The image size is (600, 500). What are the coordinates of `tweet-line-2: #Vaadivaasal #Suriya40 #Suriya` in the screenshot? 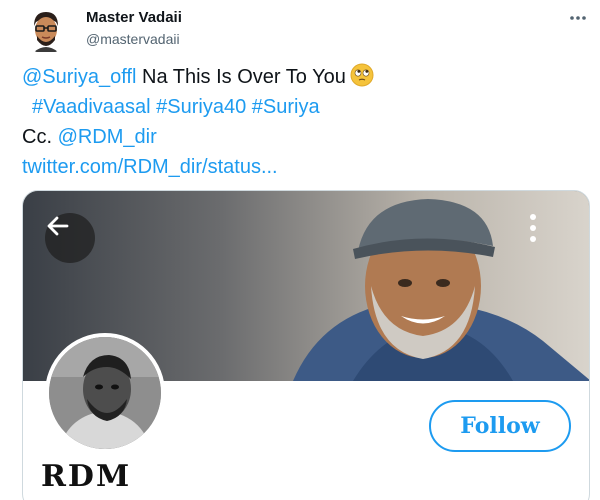 It's located at (302, 107).